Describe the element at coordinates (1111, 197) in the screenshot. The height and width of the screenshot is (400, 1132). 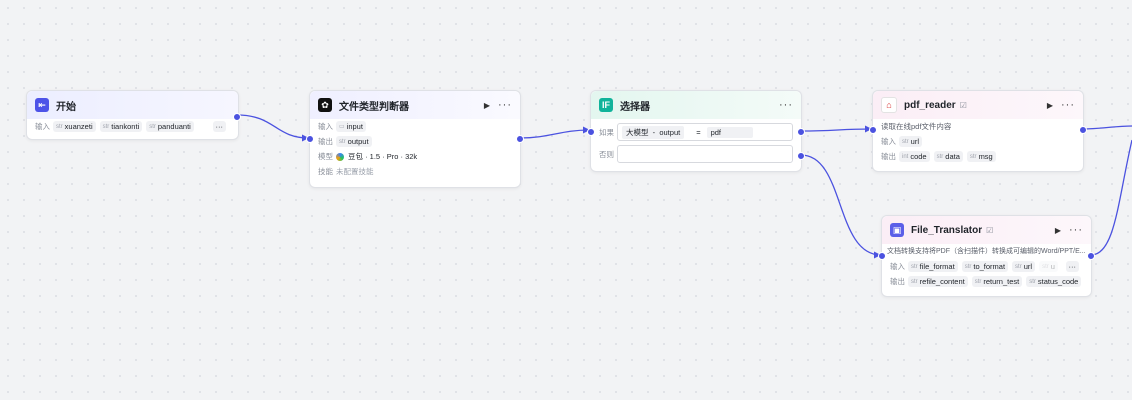
I see `edge-translator-out` at that location.